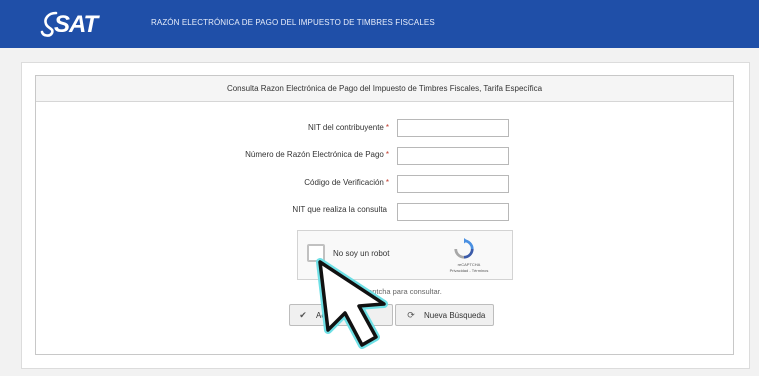 This screenshot has height=376, width=759. Describe the element at coordinates (453, 212) in the screenshot. I see `nit-consulta-input` at that location.